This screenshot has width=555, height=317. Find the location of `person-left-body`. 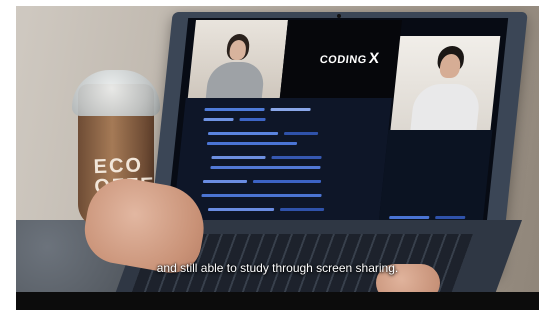

person-left-body is located at coordinates (235, 82).